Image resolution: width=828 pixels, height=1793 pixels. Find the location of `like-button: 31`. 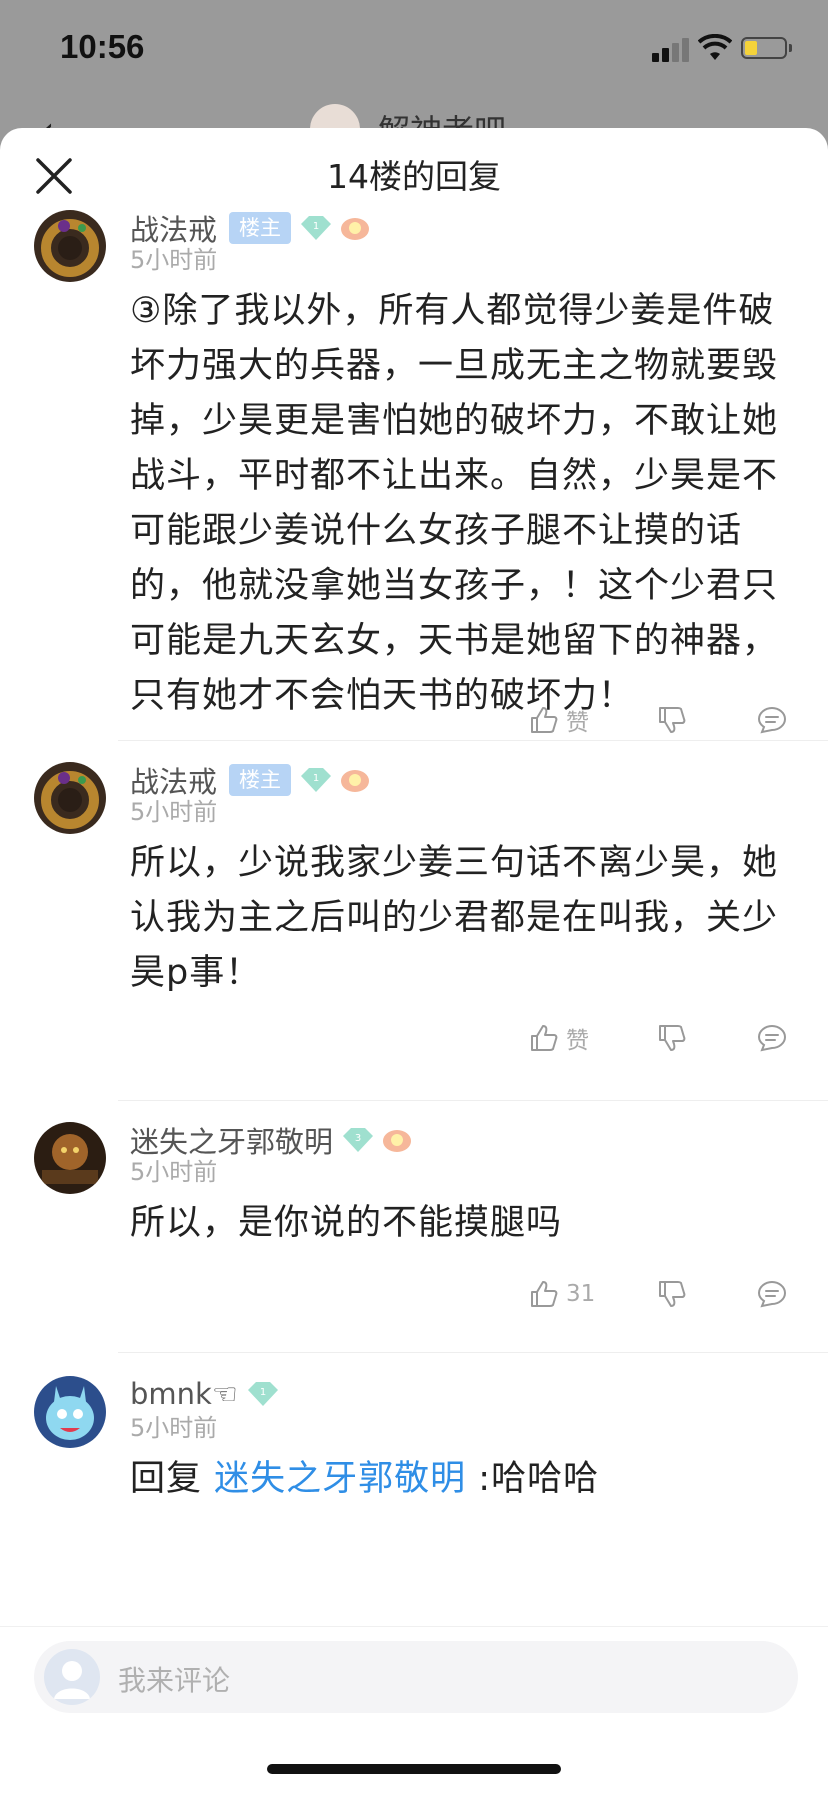

like-button: 31 is located at coordinates (561, 1294).